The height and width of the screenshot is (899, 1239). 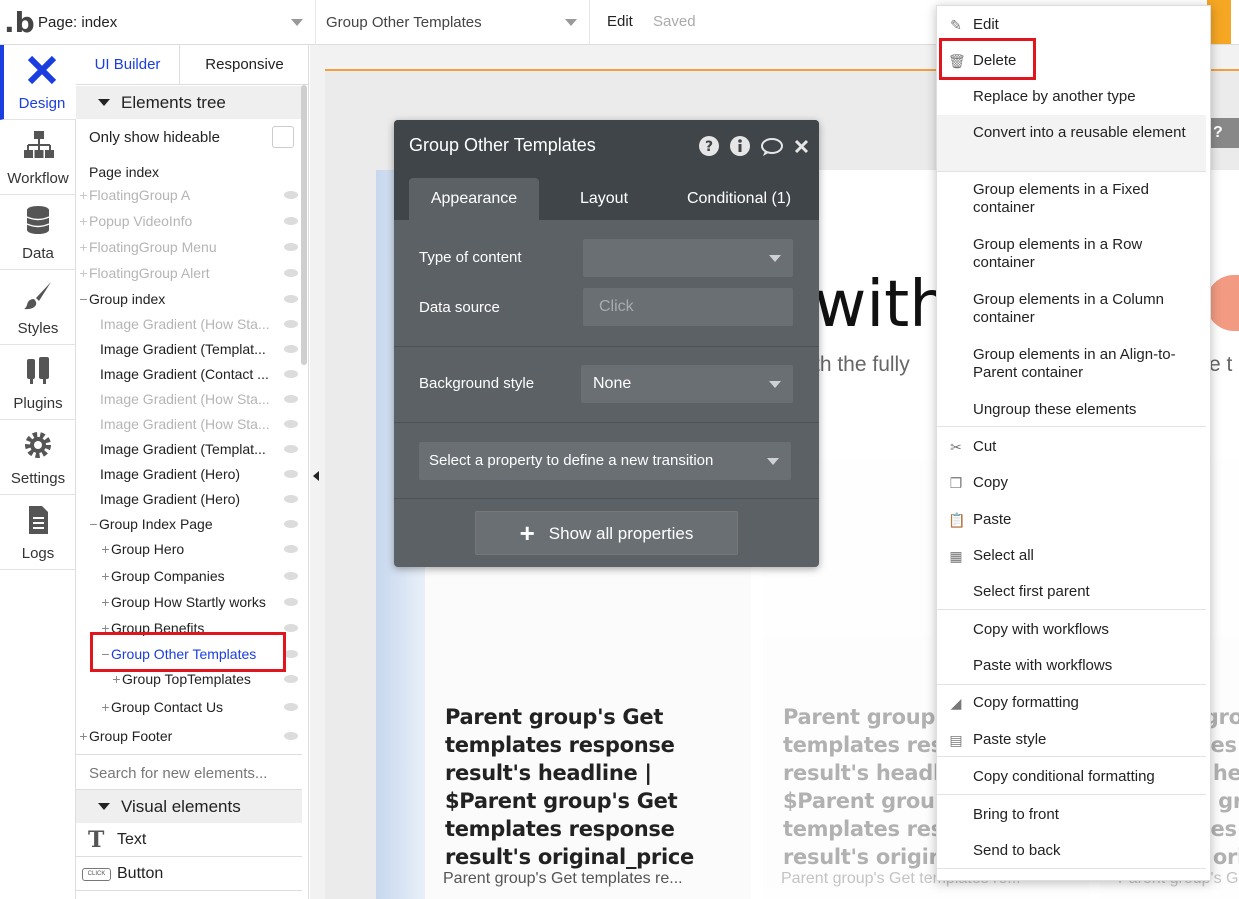 What do you see at coordinates (688, 307) in the screenshot?
I see `data-source-field: Click` at bounding box center [688, 307].